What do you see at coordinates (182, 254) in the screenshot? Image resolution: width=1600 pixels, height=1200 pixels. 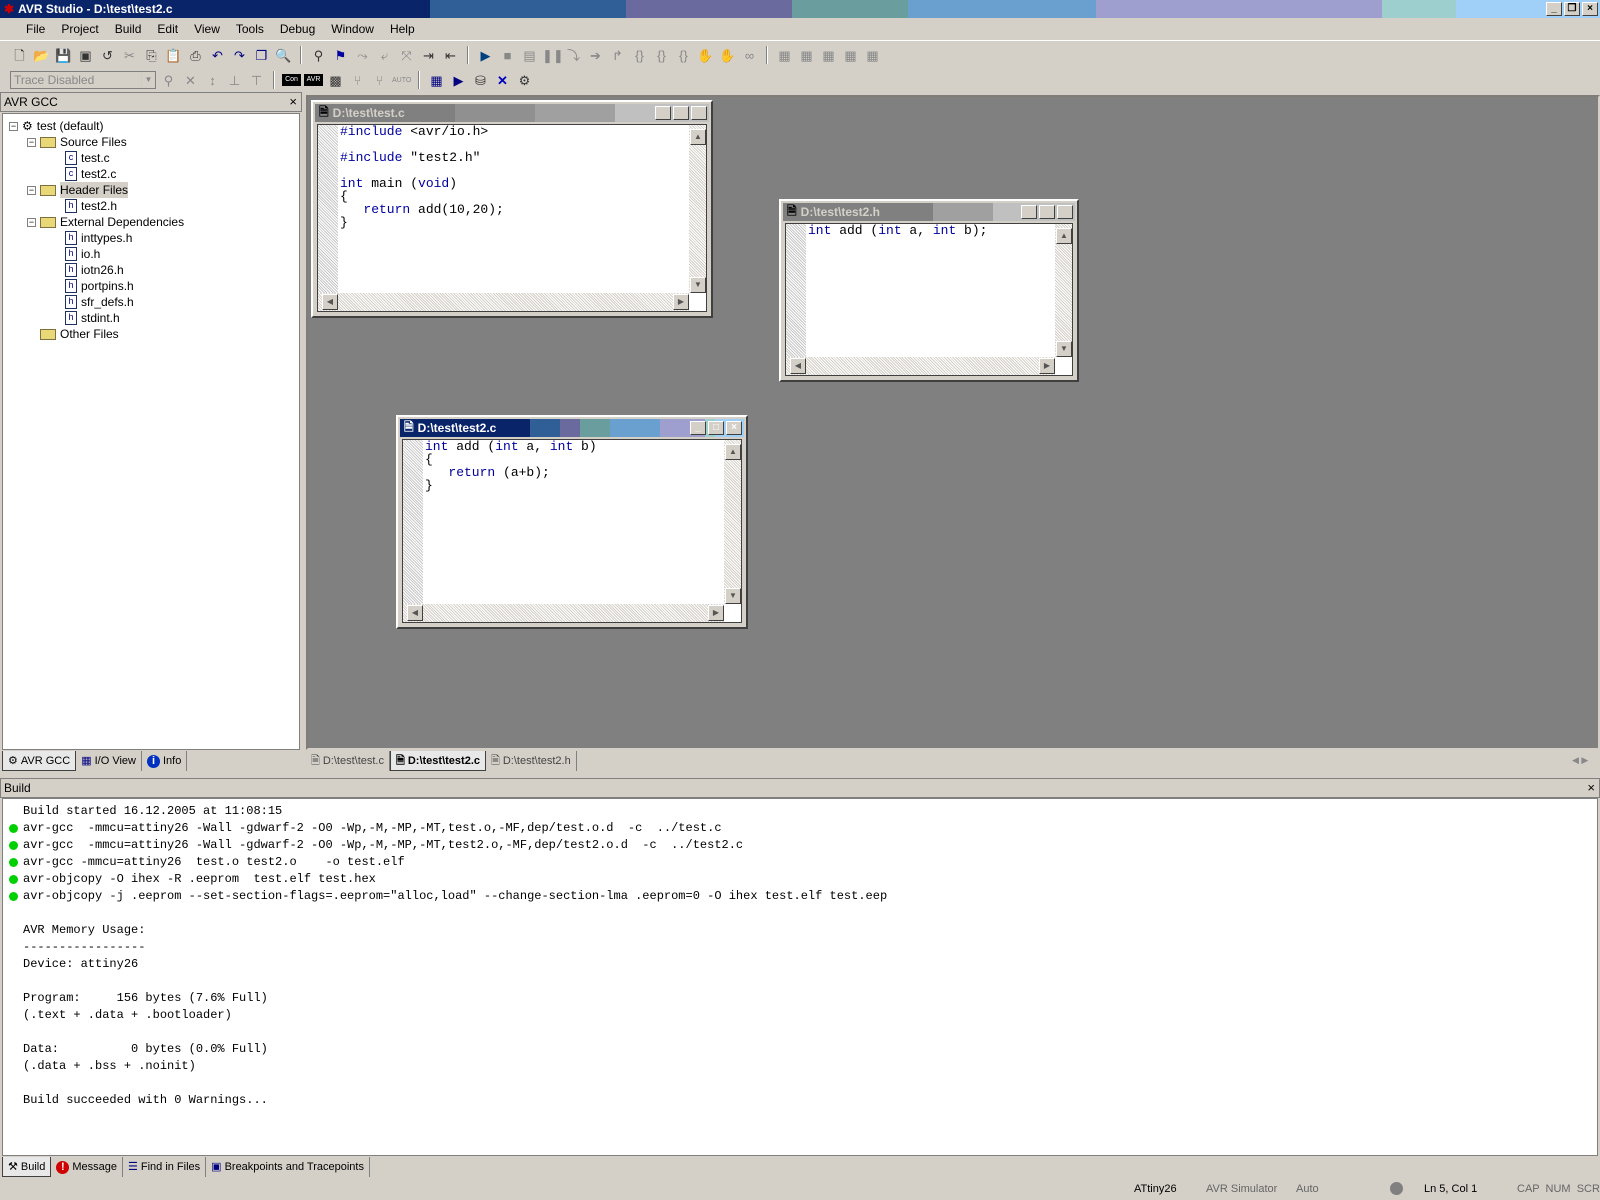 I see `tree-file: h io.h` at bounding box center [182, 254].